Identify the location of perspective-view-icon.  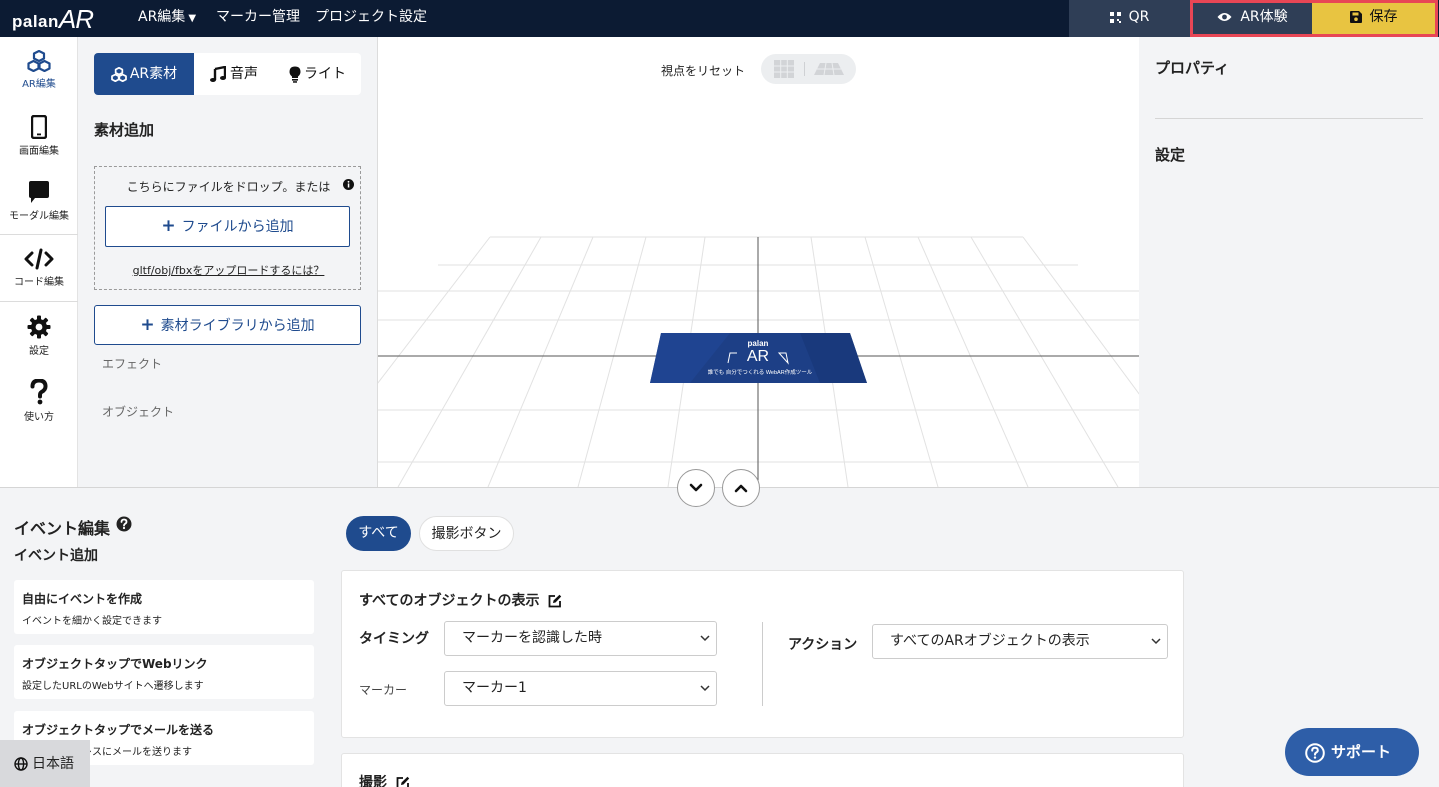
(829, 69).